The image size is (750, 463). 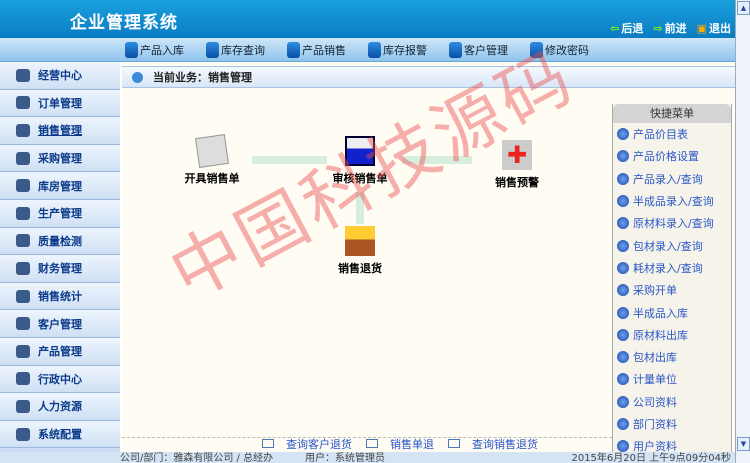 I want to click on sidebar-item-label: 人力资源, so click(x=60, y=407).